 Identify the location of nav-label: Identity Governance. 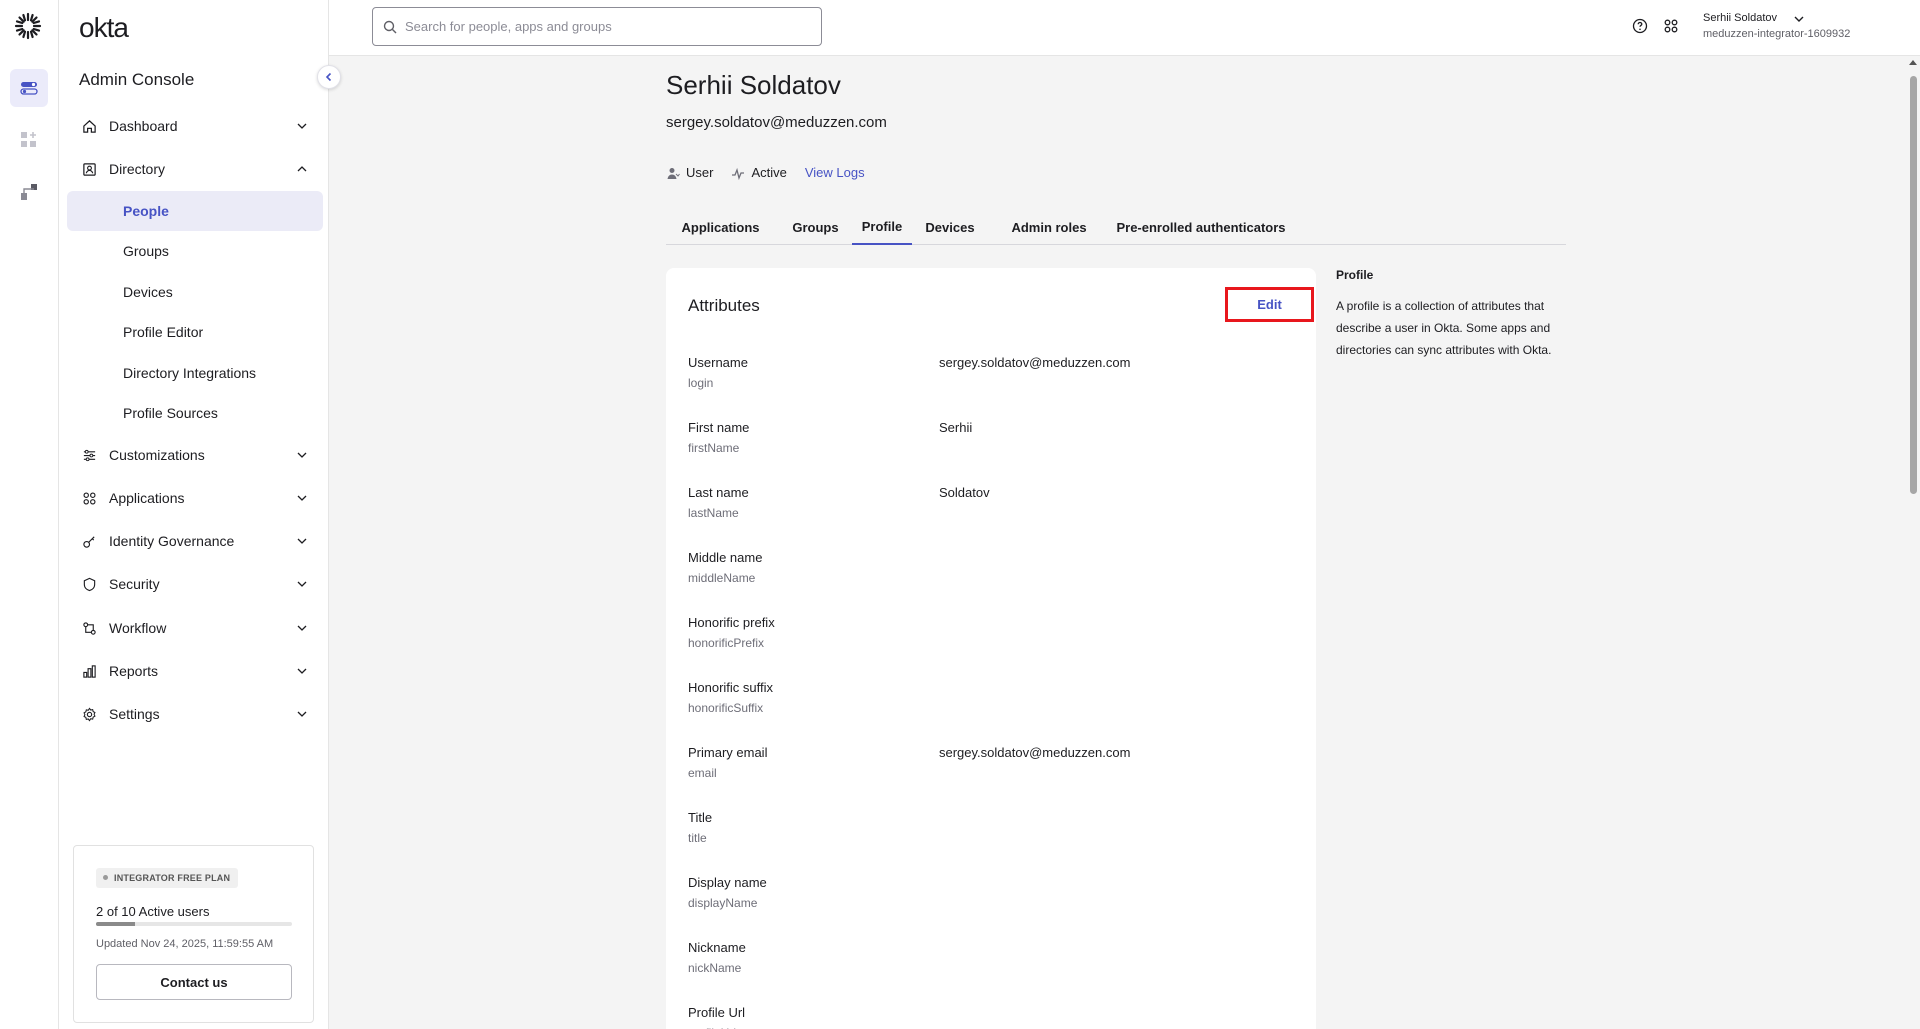
(172, 541).